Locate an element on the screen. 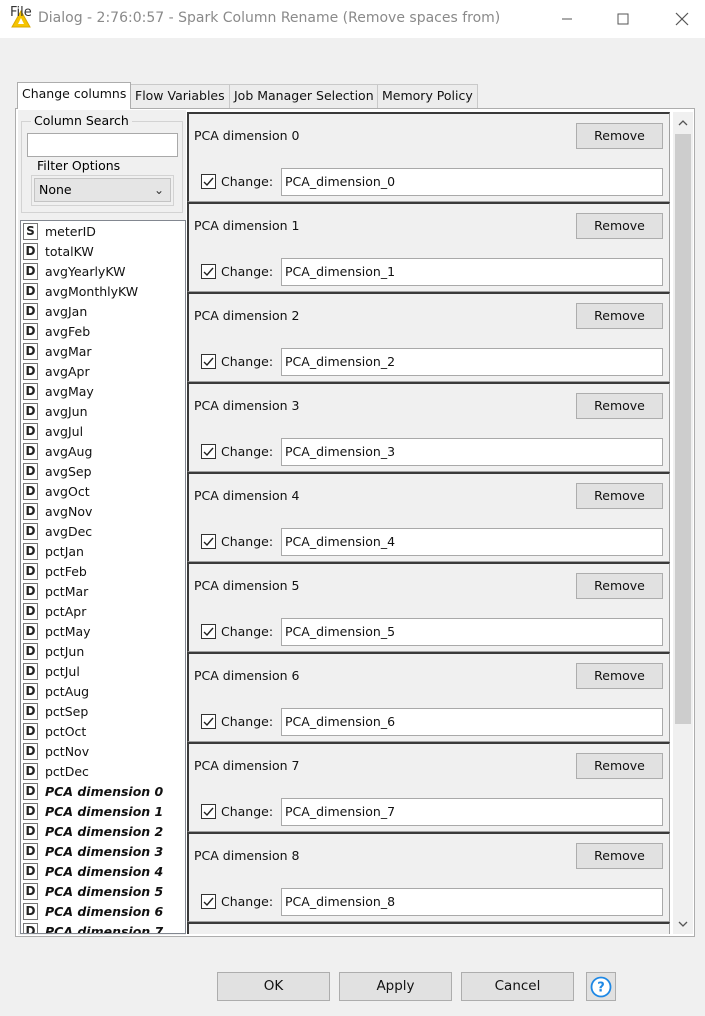 This screenshot has height=1016, width=705. tab-change-columns: Change columns is located at coordinates (74, 95).